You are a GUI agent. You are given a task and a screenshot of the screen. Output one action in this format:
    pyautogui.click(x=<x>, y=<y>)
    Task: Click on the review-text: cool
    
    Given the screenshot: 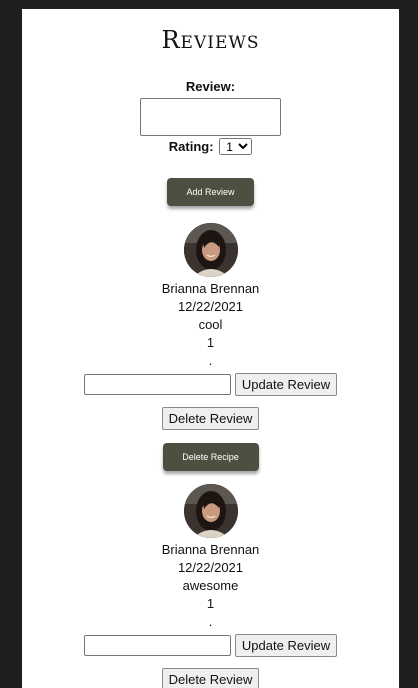 What is the action you would take?
    pyautogui.click(x=210, y=324)
    